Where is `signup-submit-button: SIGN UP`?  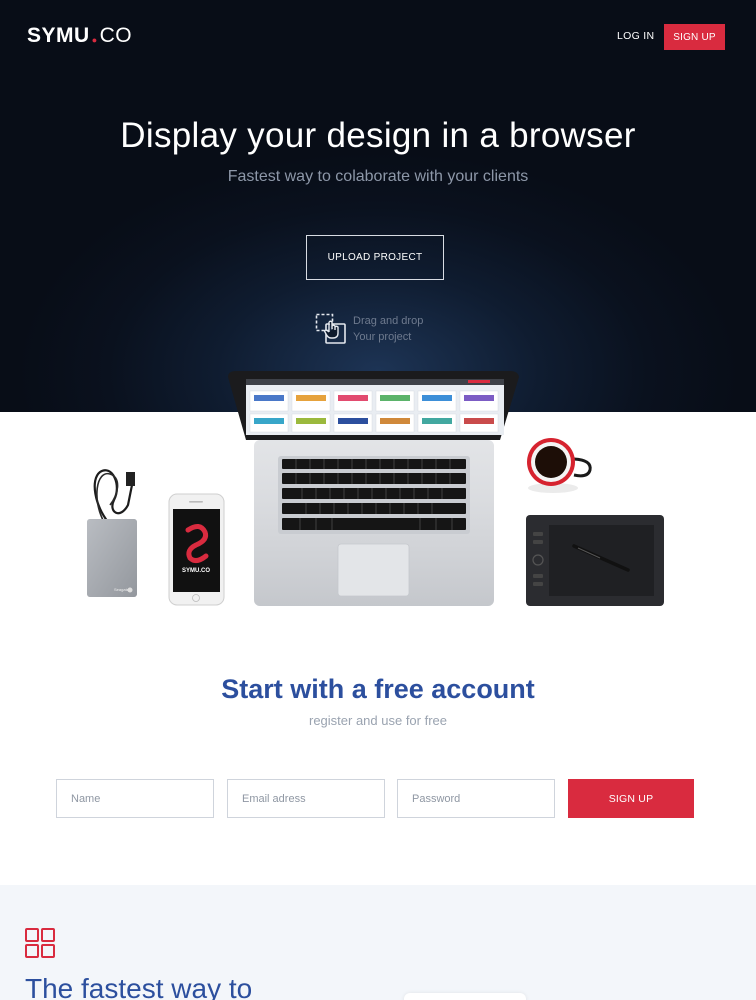 signup-submit-button: SIGN UP is located at coordinates (631, 798).